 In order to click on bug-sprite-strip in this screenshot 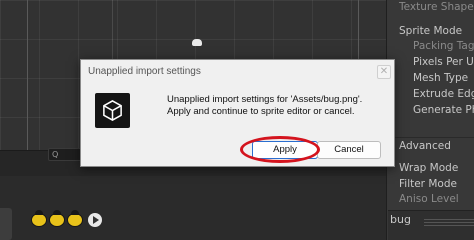, I will do `click(66, 220)`.